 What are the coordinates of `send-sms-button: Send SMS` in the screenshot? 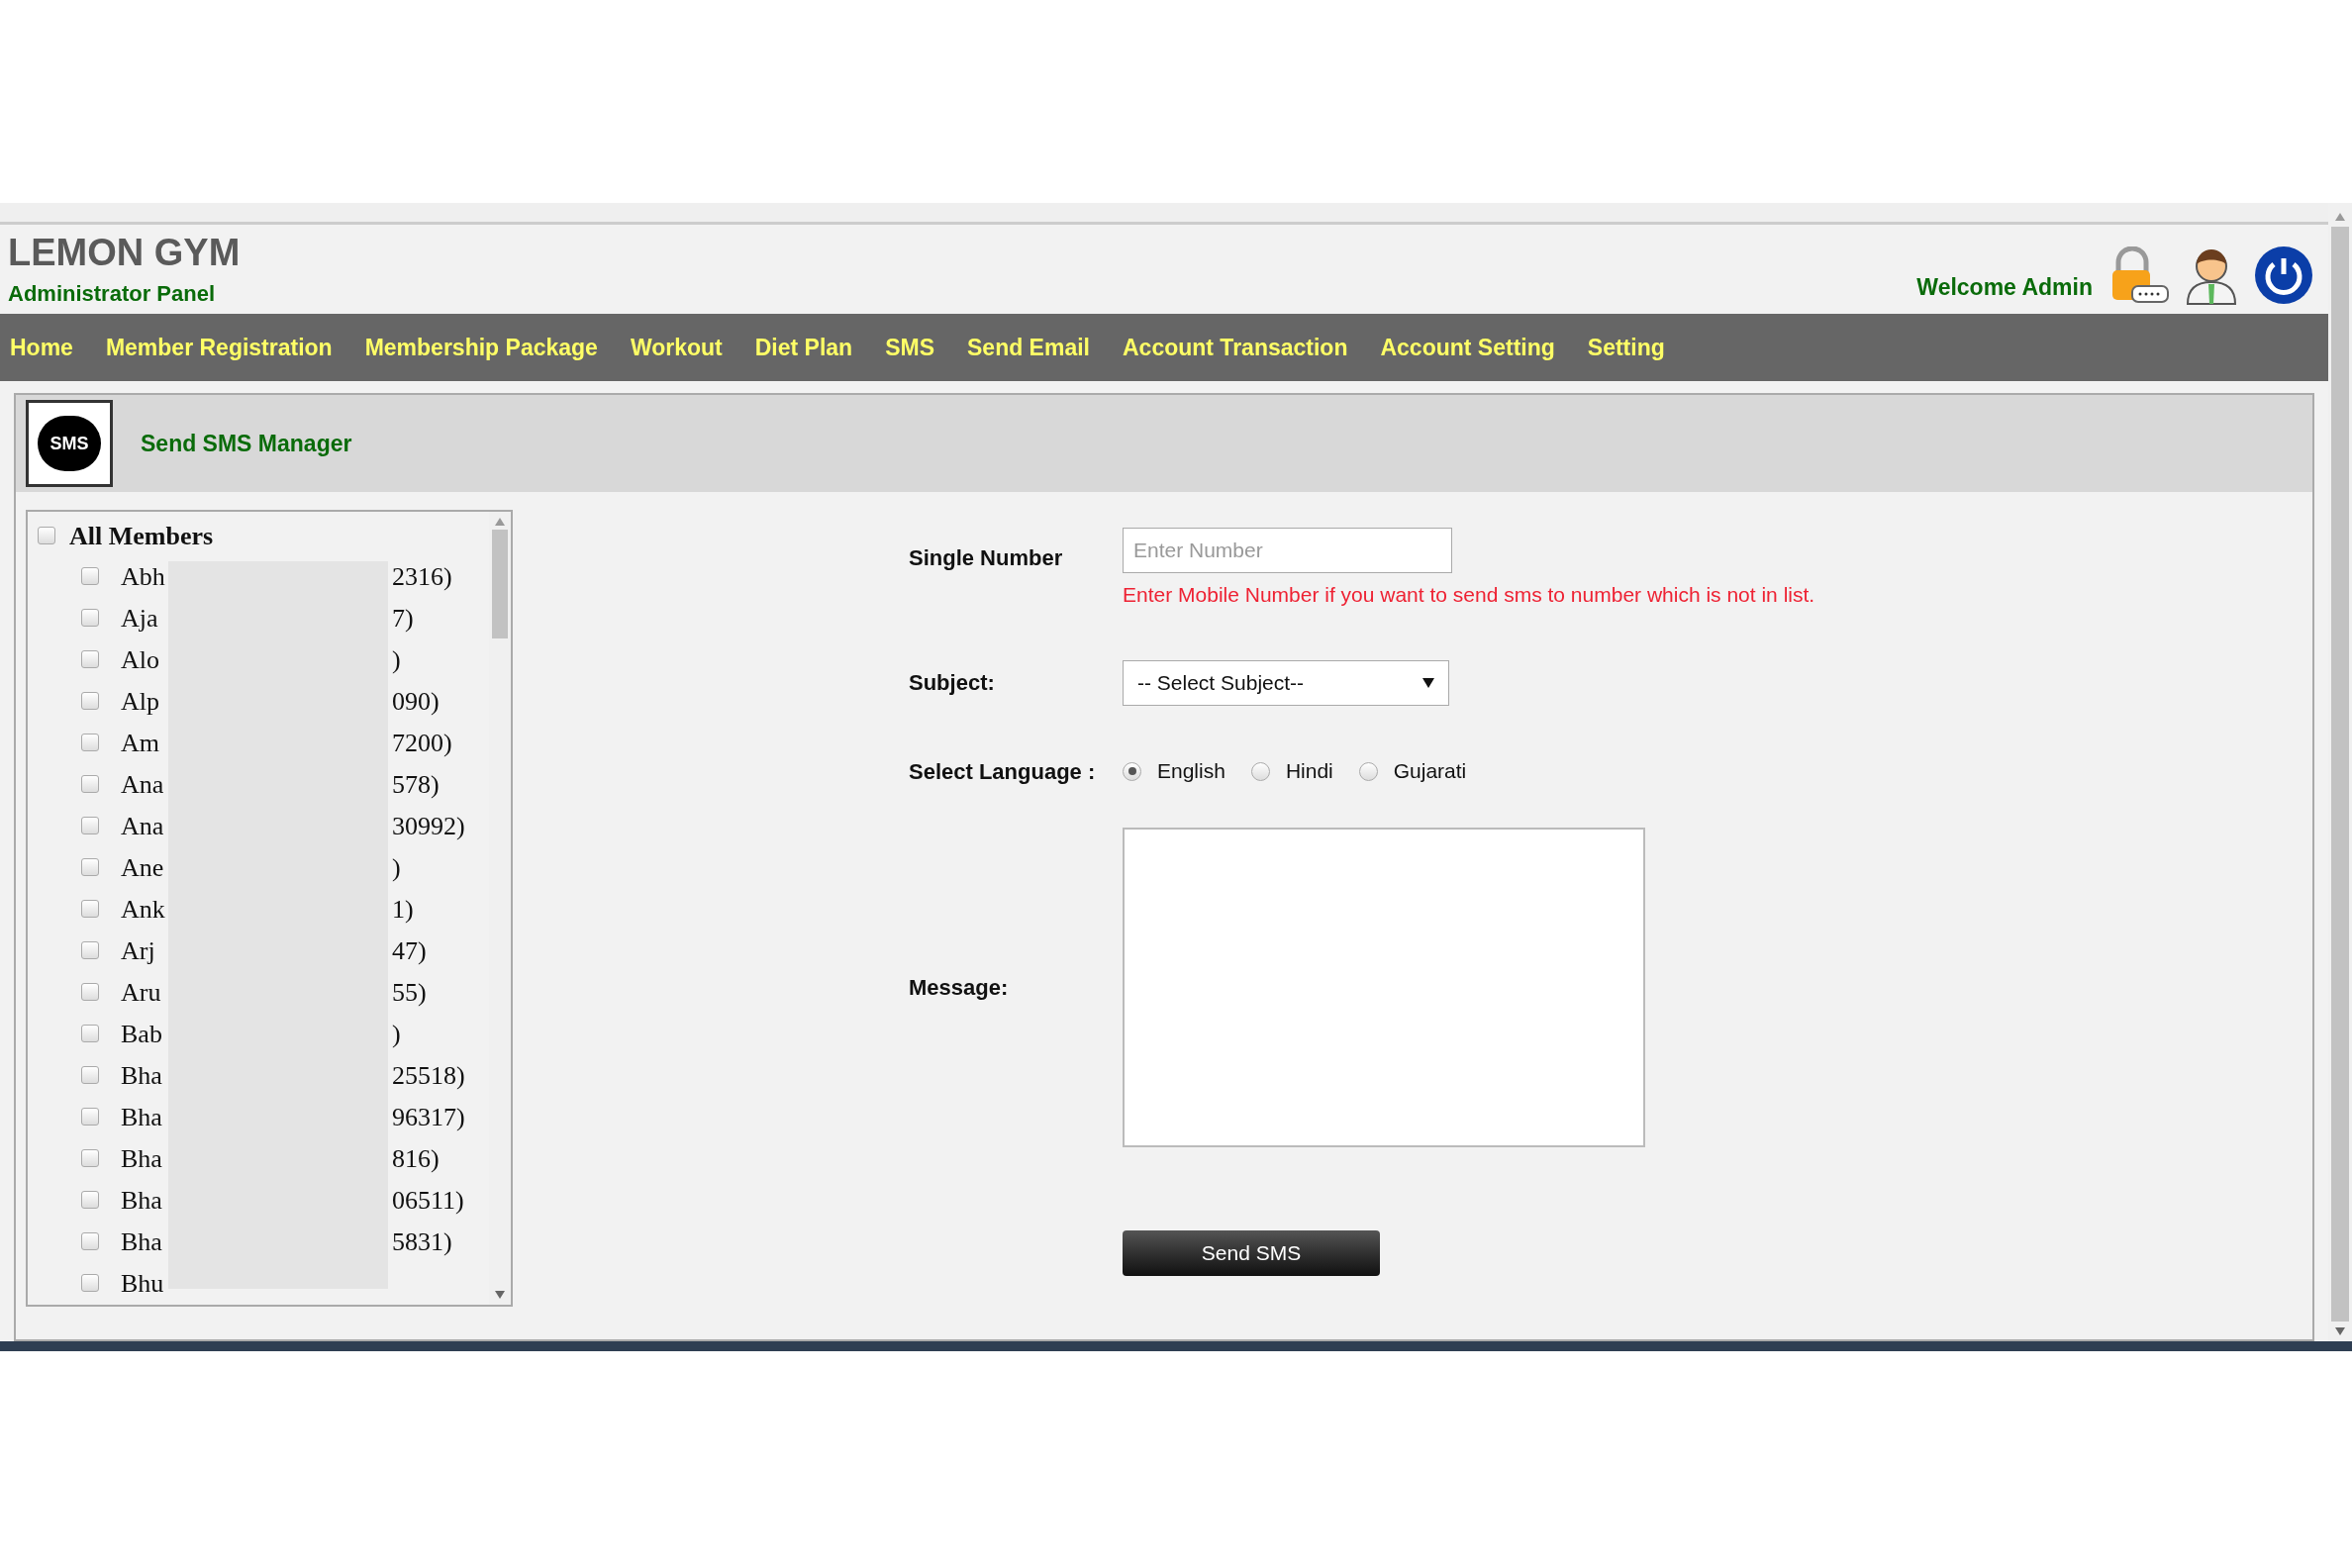 It's located at (1251, 1252).